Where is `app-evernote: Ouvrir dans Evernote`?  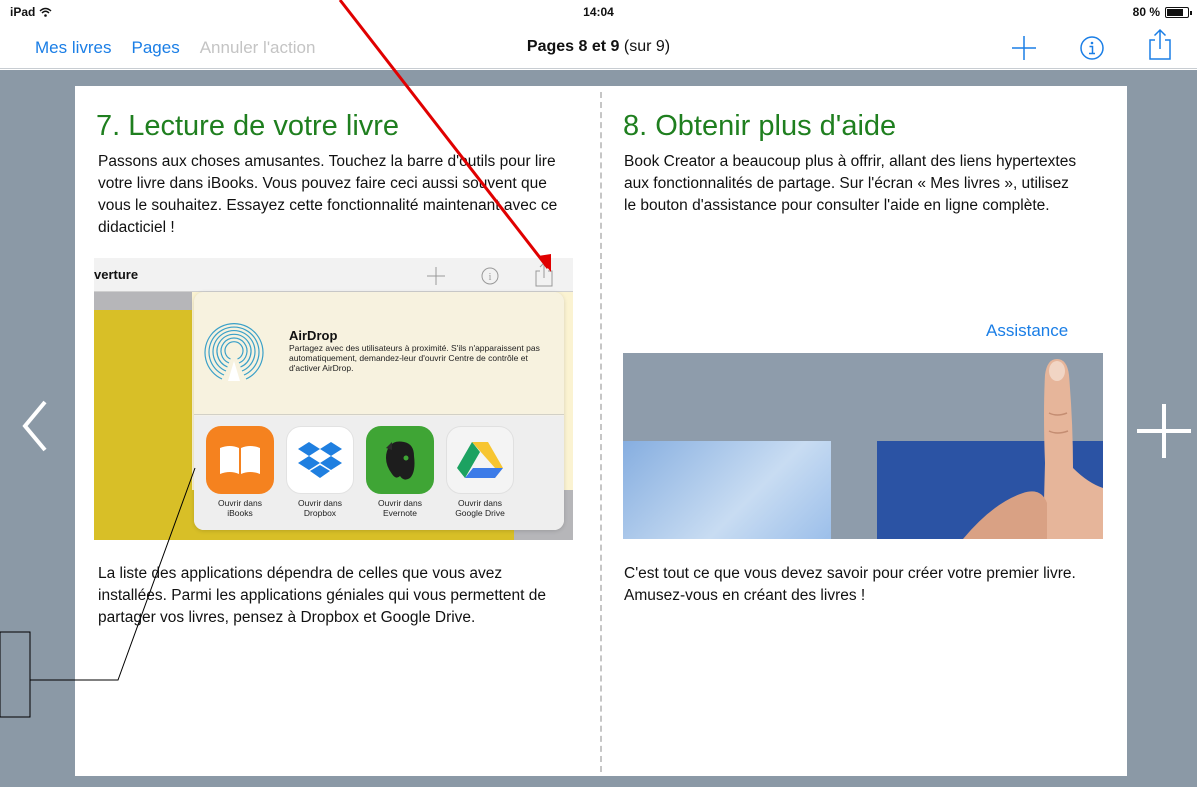 app-evernote: Ouvrir dans Evernote is located at coordinates (400, 478).